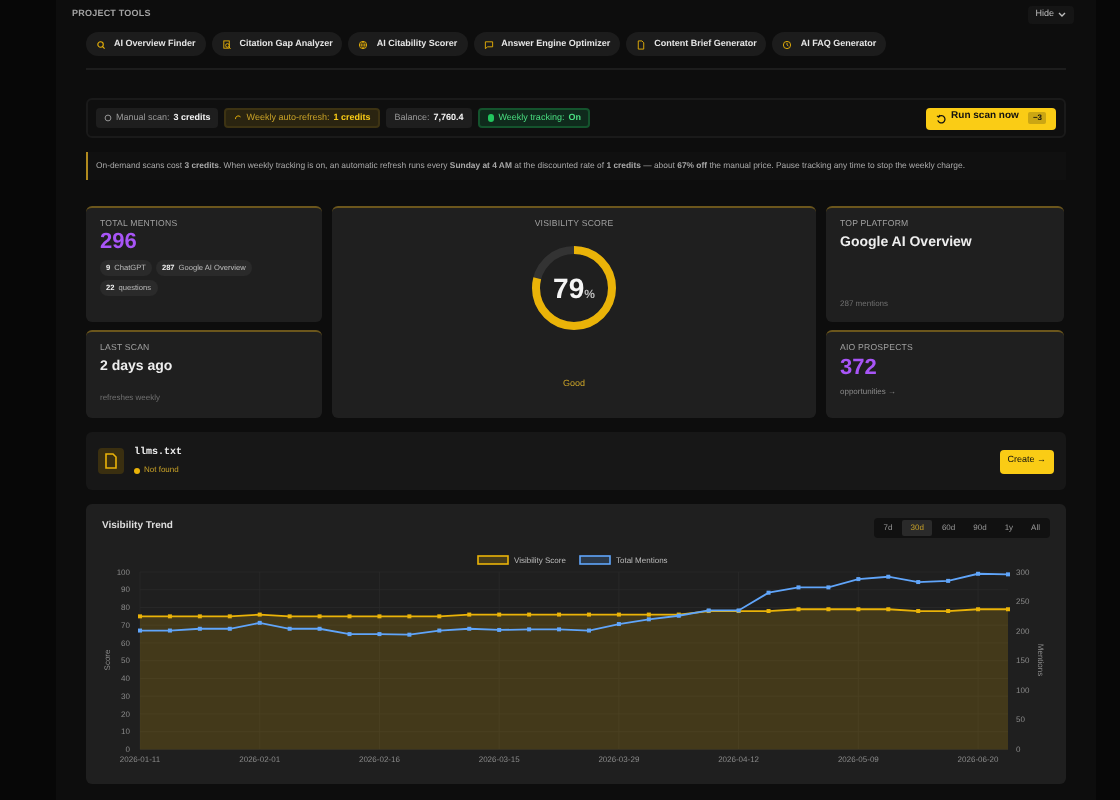 The height and width of the screenshot is (800, 1120). What do you see at coordinates (363, 44) in the screenshot?
I see `globe-icon` at bounding box center [363, 44].